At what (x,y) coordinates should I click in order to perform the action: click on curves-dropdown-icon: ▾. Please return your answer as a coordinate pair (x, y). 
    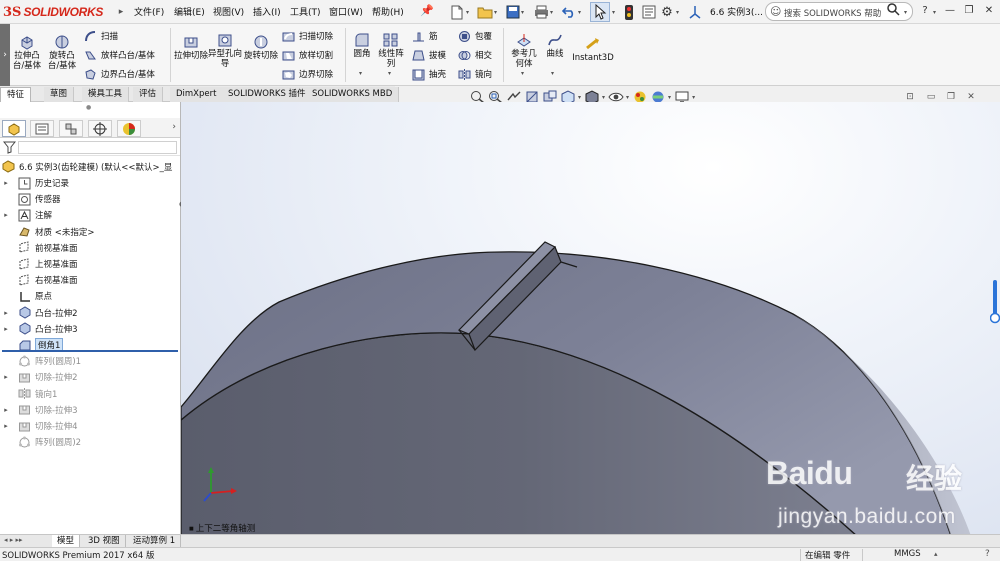
    Looking at the image, I should click on (552, 73).